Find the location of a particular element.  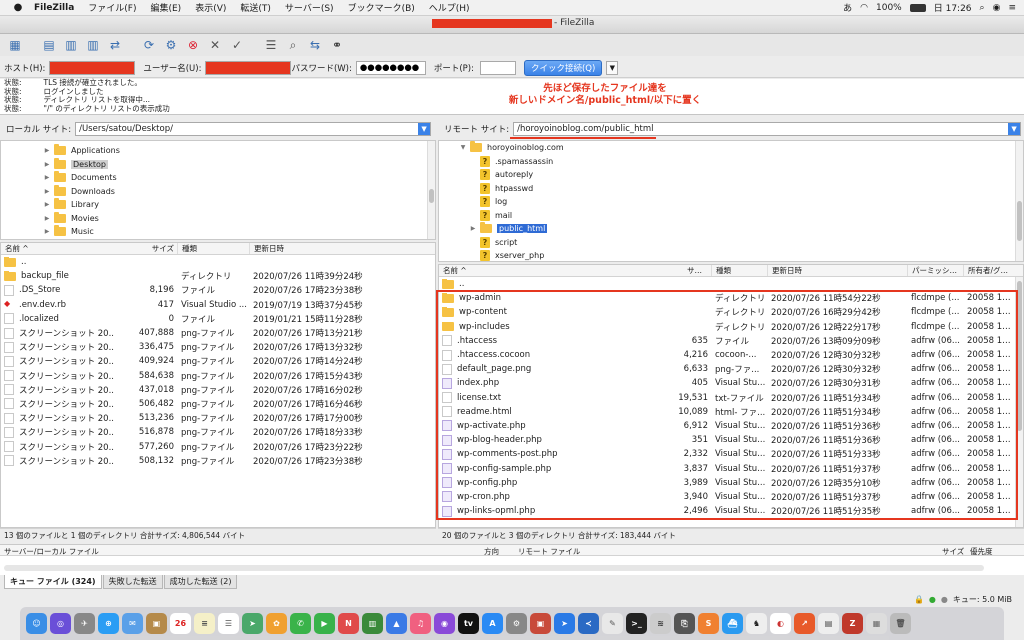

tree-item: ▶ public_html is located at coordinates (746, 229).